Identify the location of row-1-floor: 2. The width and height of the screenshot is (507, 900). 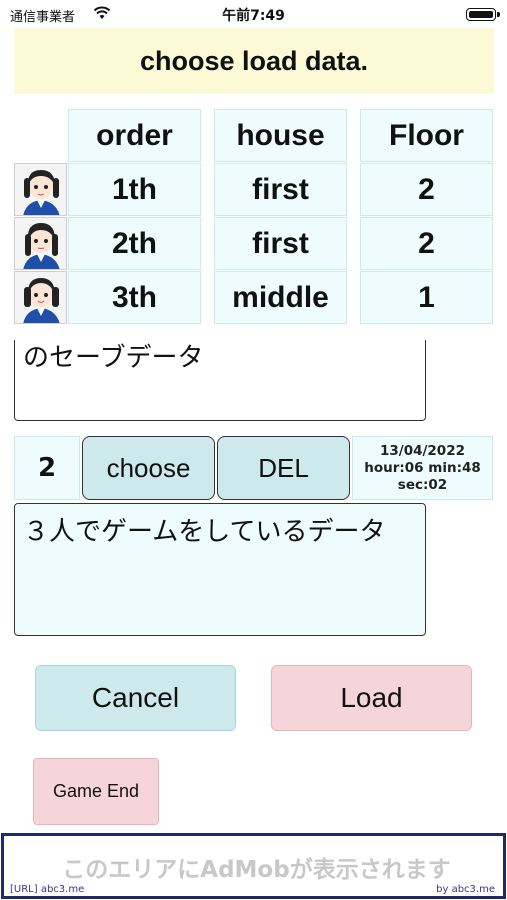
(426, 189).